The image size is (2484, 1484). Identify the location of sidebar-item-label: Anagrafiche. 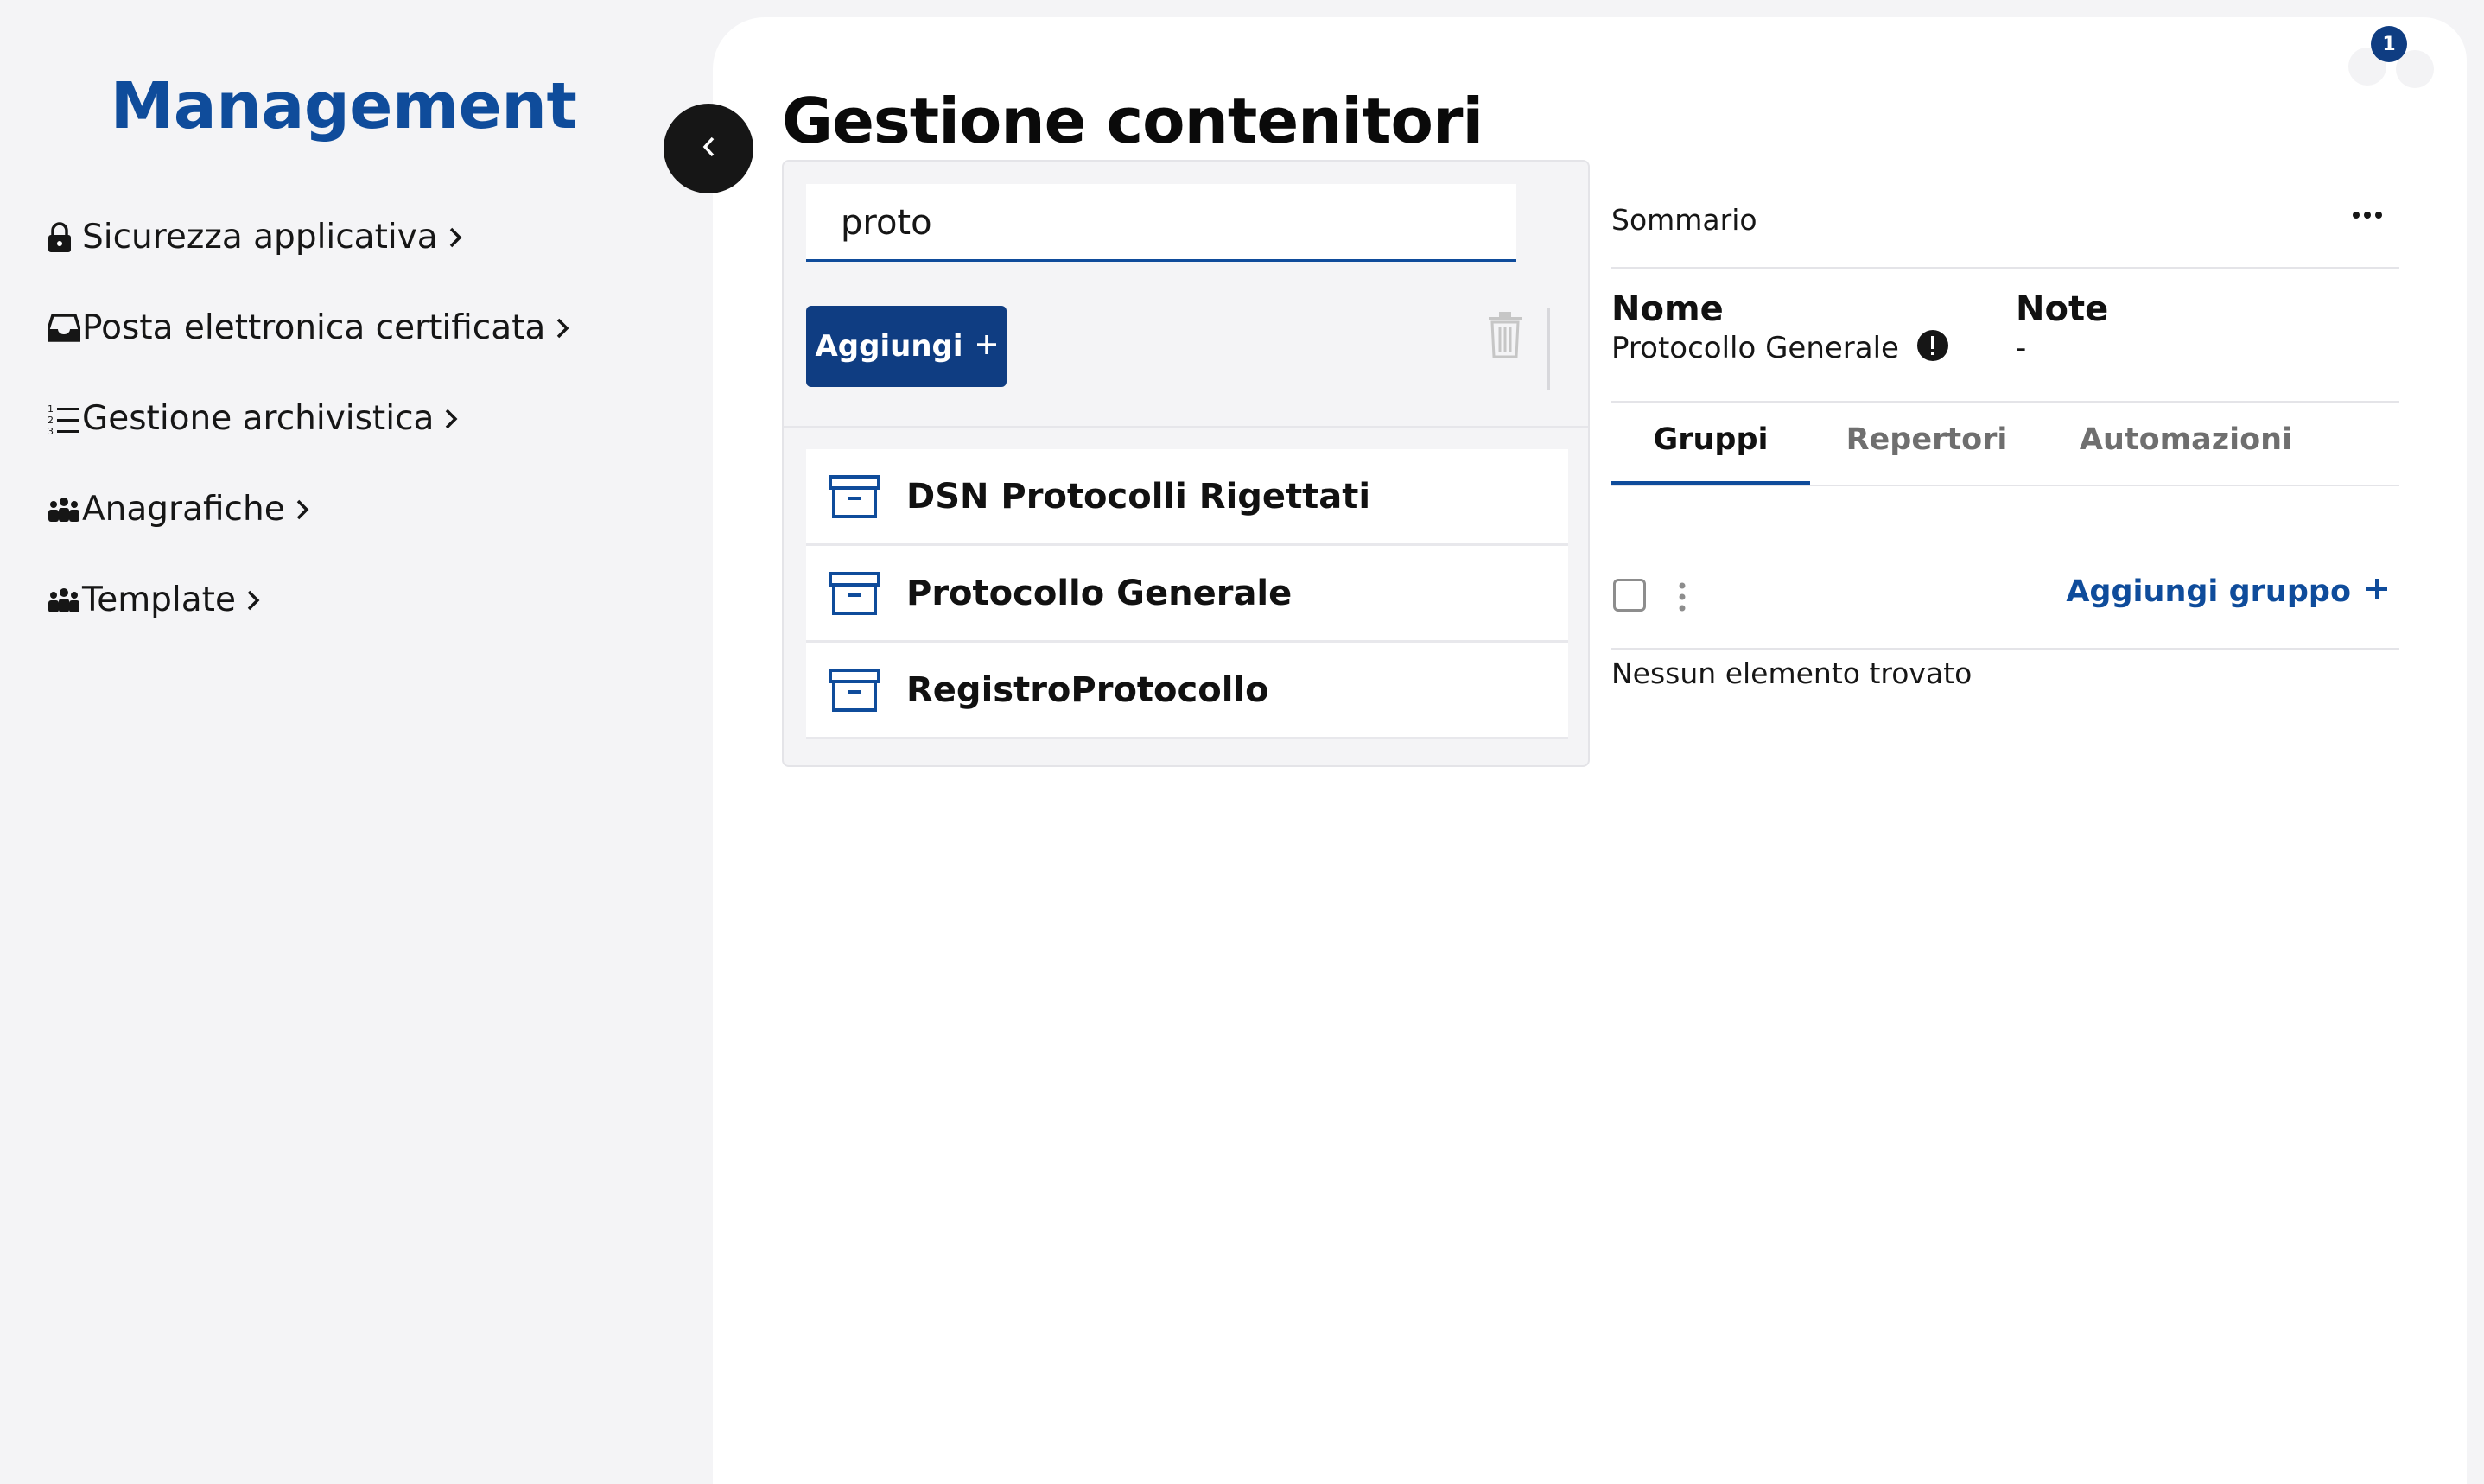
(183, 509).